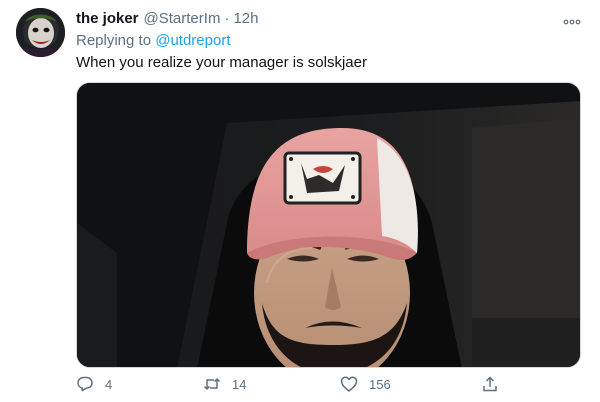 The width and height of the screenshot is (600, 402). I want to click on reply-icon, so click(85, 384).